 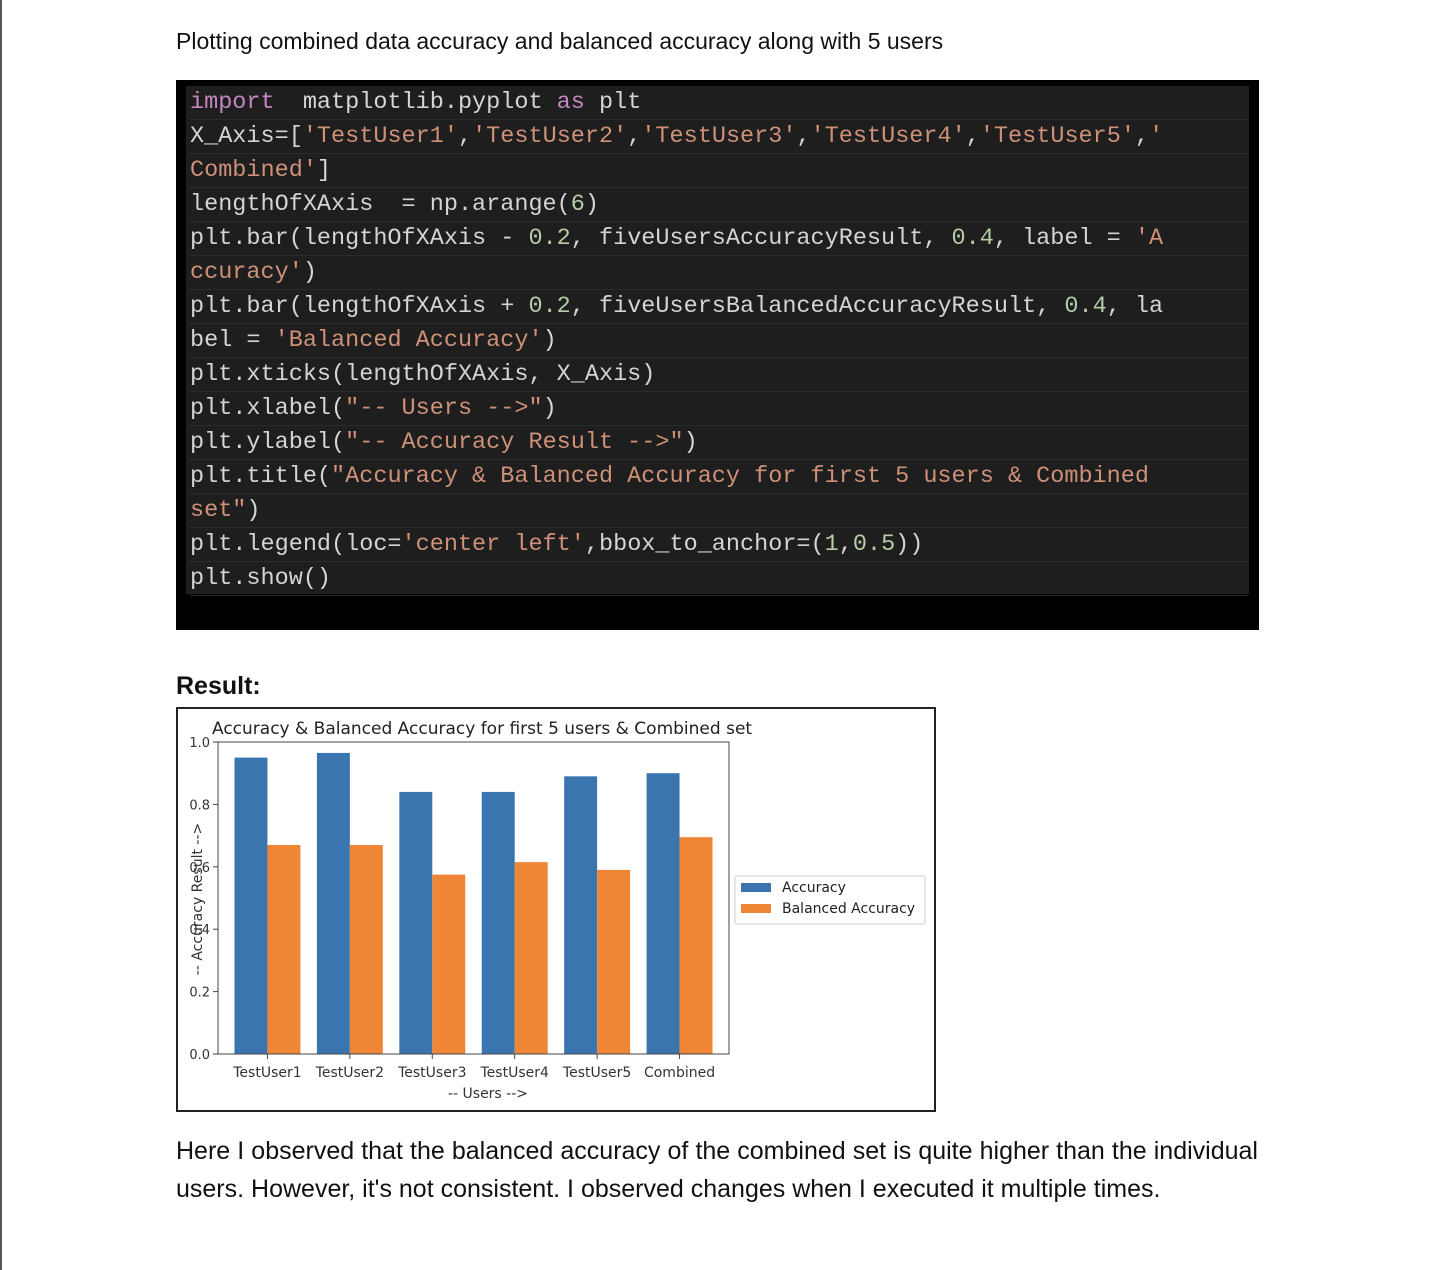 I want to click on x-tick-label: TestUser2, so click(x=349, y=1073).